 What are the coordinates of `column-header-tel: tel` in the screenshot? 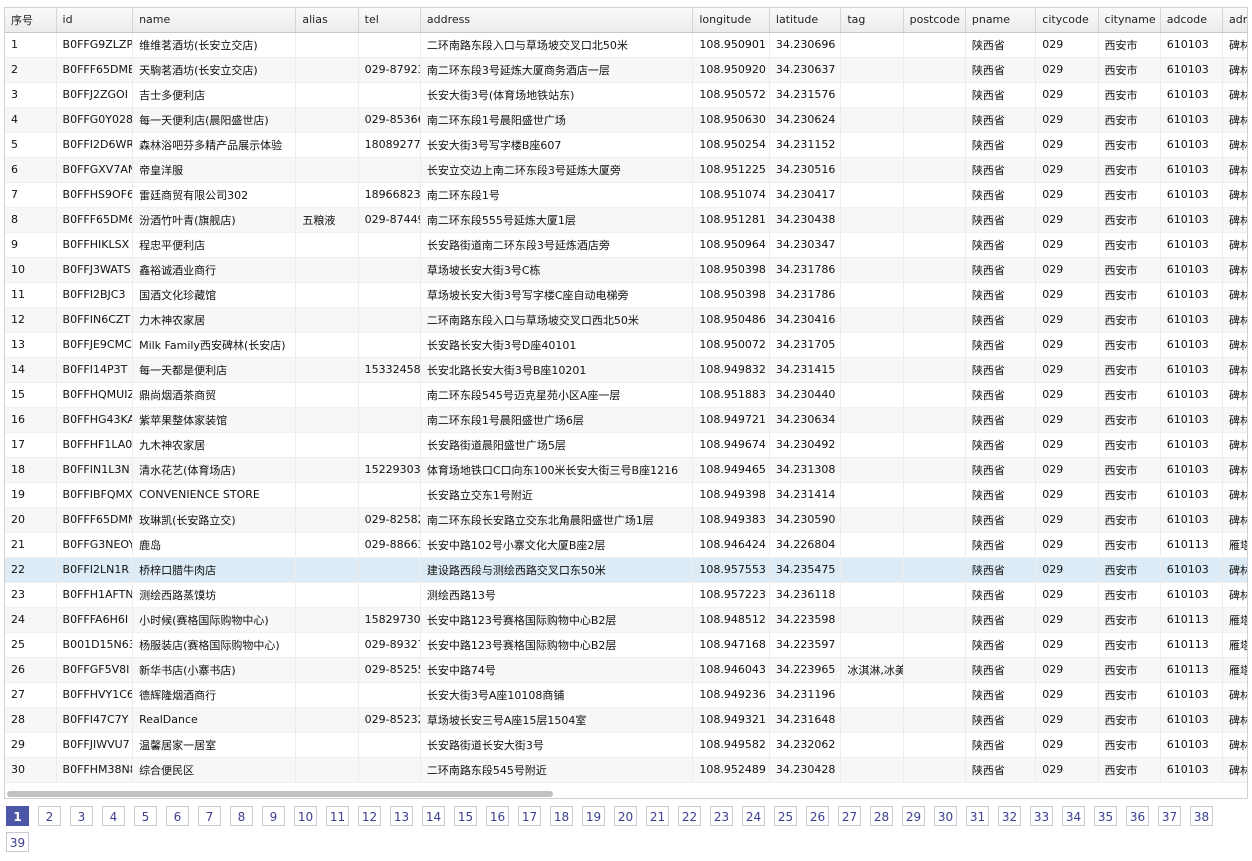 It's located at (389, 20).